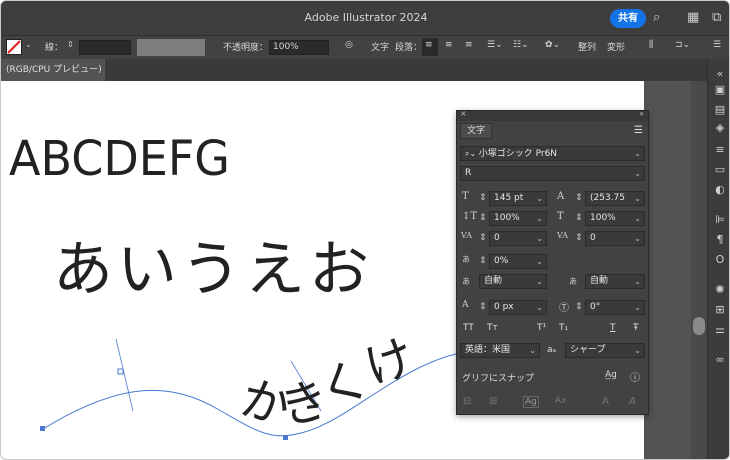  What do you see at coordinates (493, 281) in the screenshot?
I see `aki-left-value: 自動` at bounding box center [493, 281].